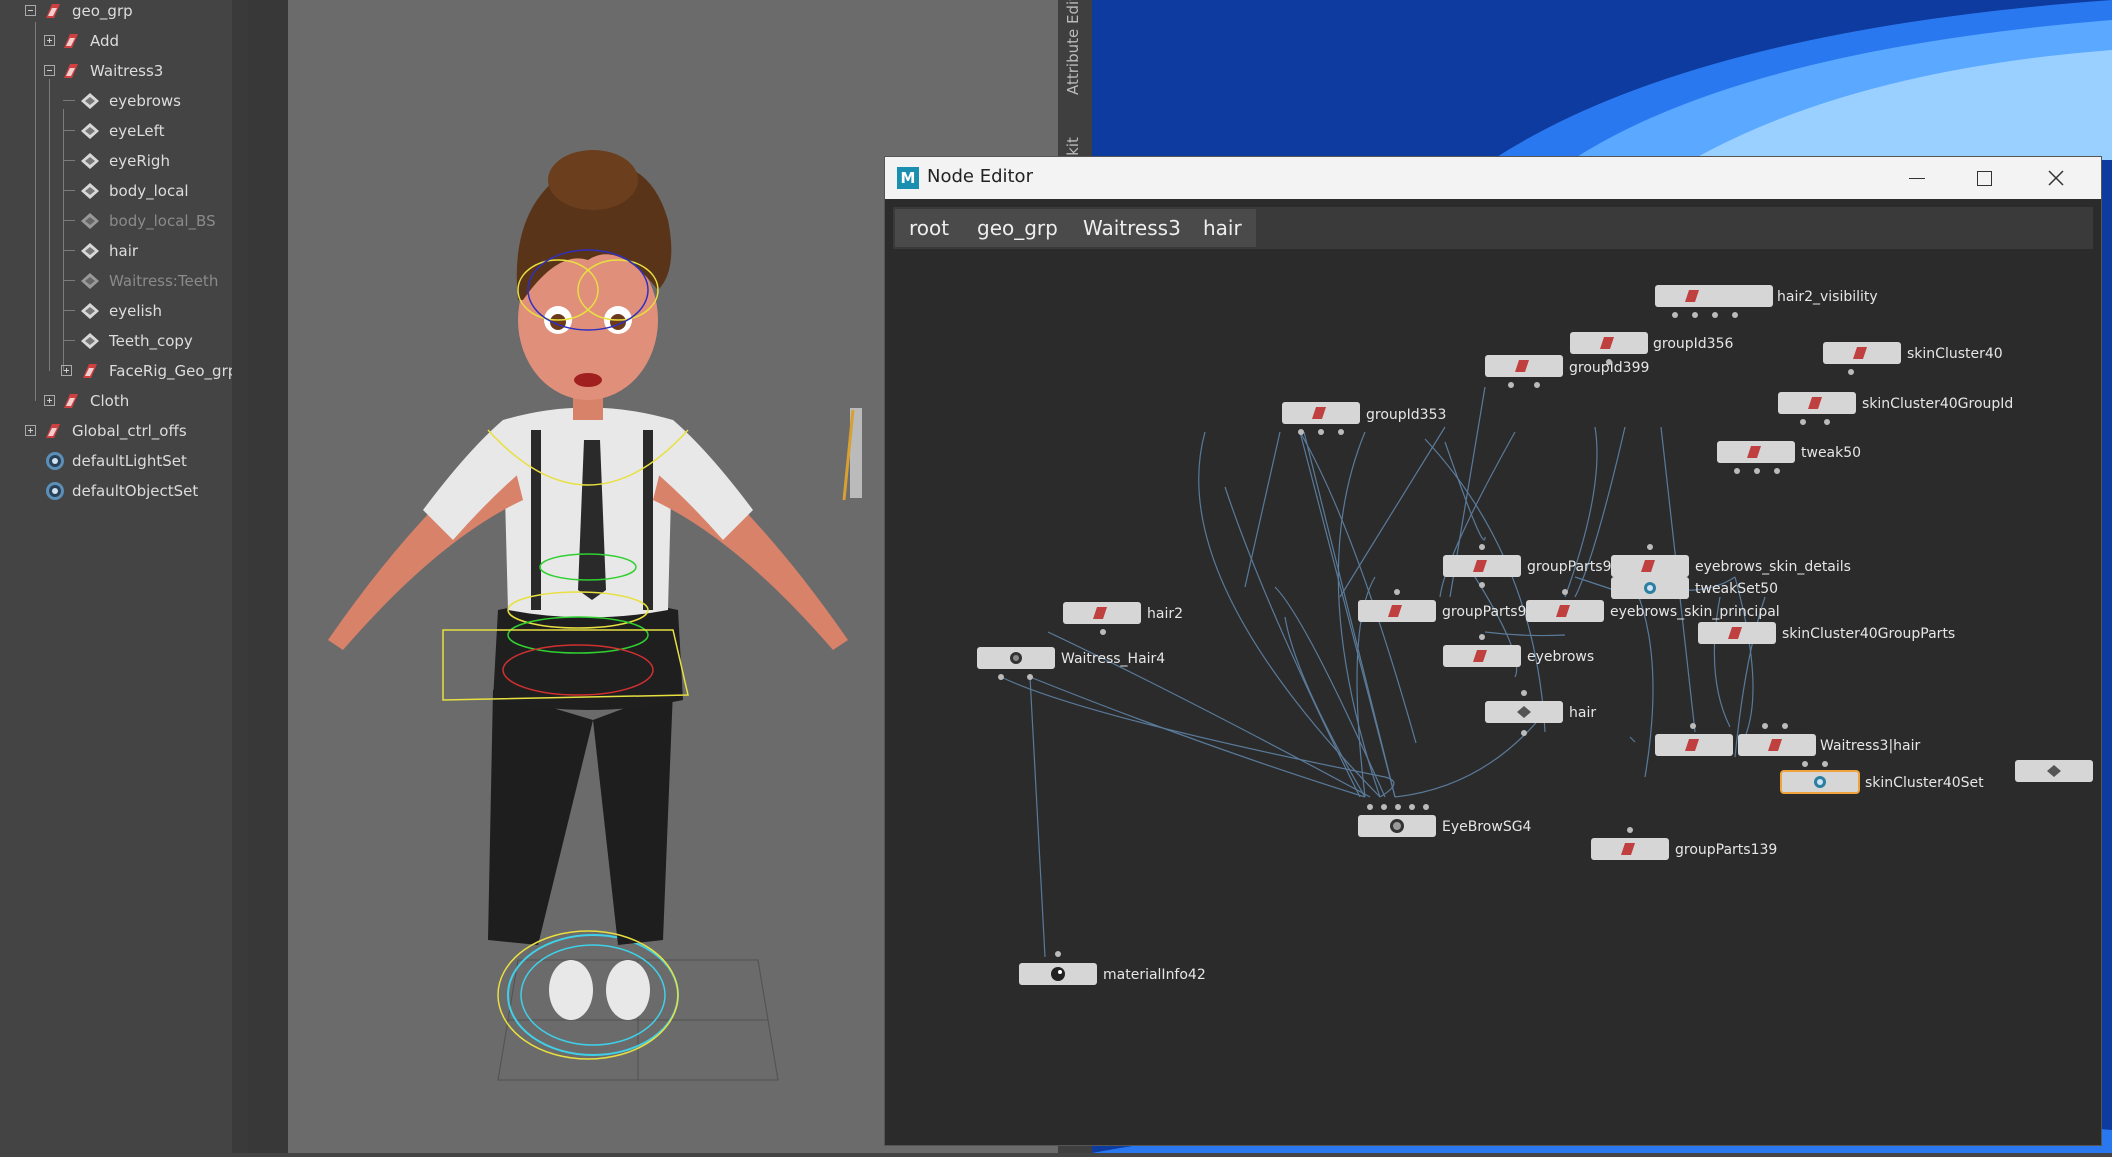 The height and width of the screenshot is (1157, 2112). Describe the element at coordinates (1924, 783) in the screenshot. I see `node-label: skinCluster40Set` at that location.